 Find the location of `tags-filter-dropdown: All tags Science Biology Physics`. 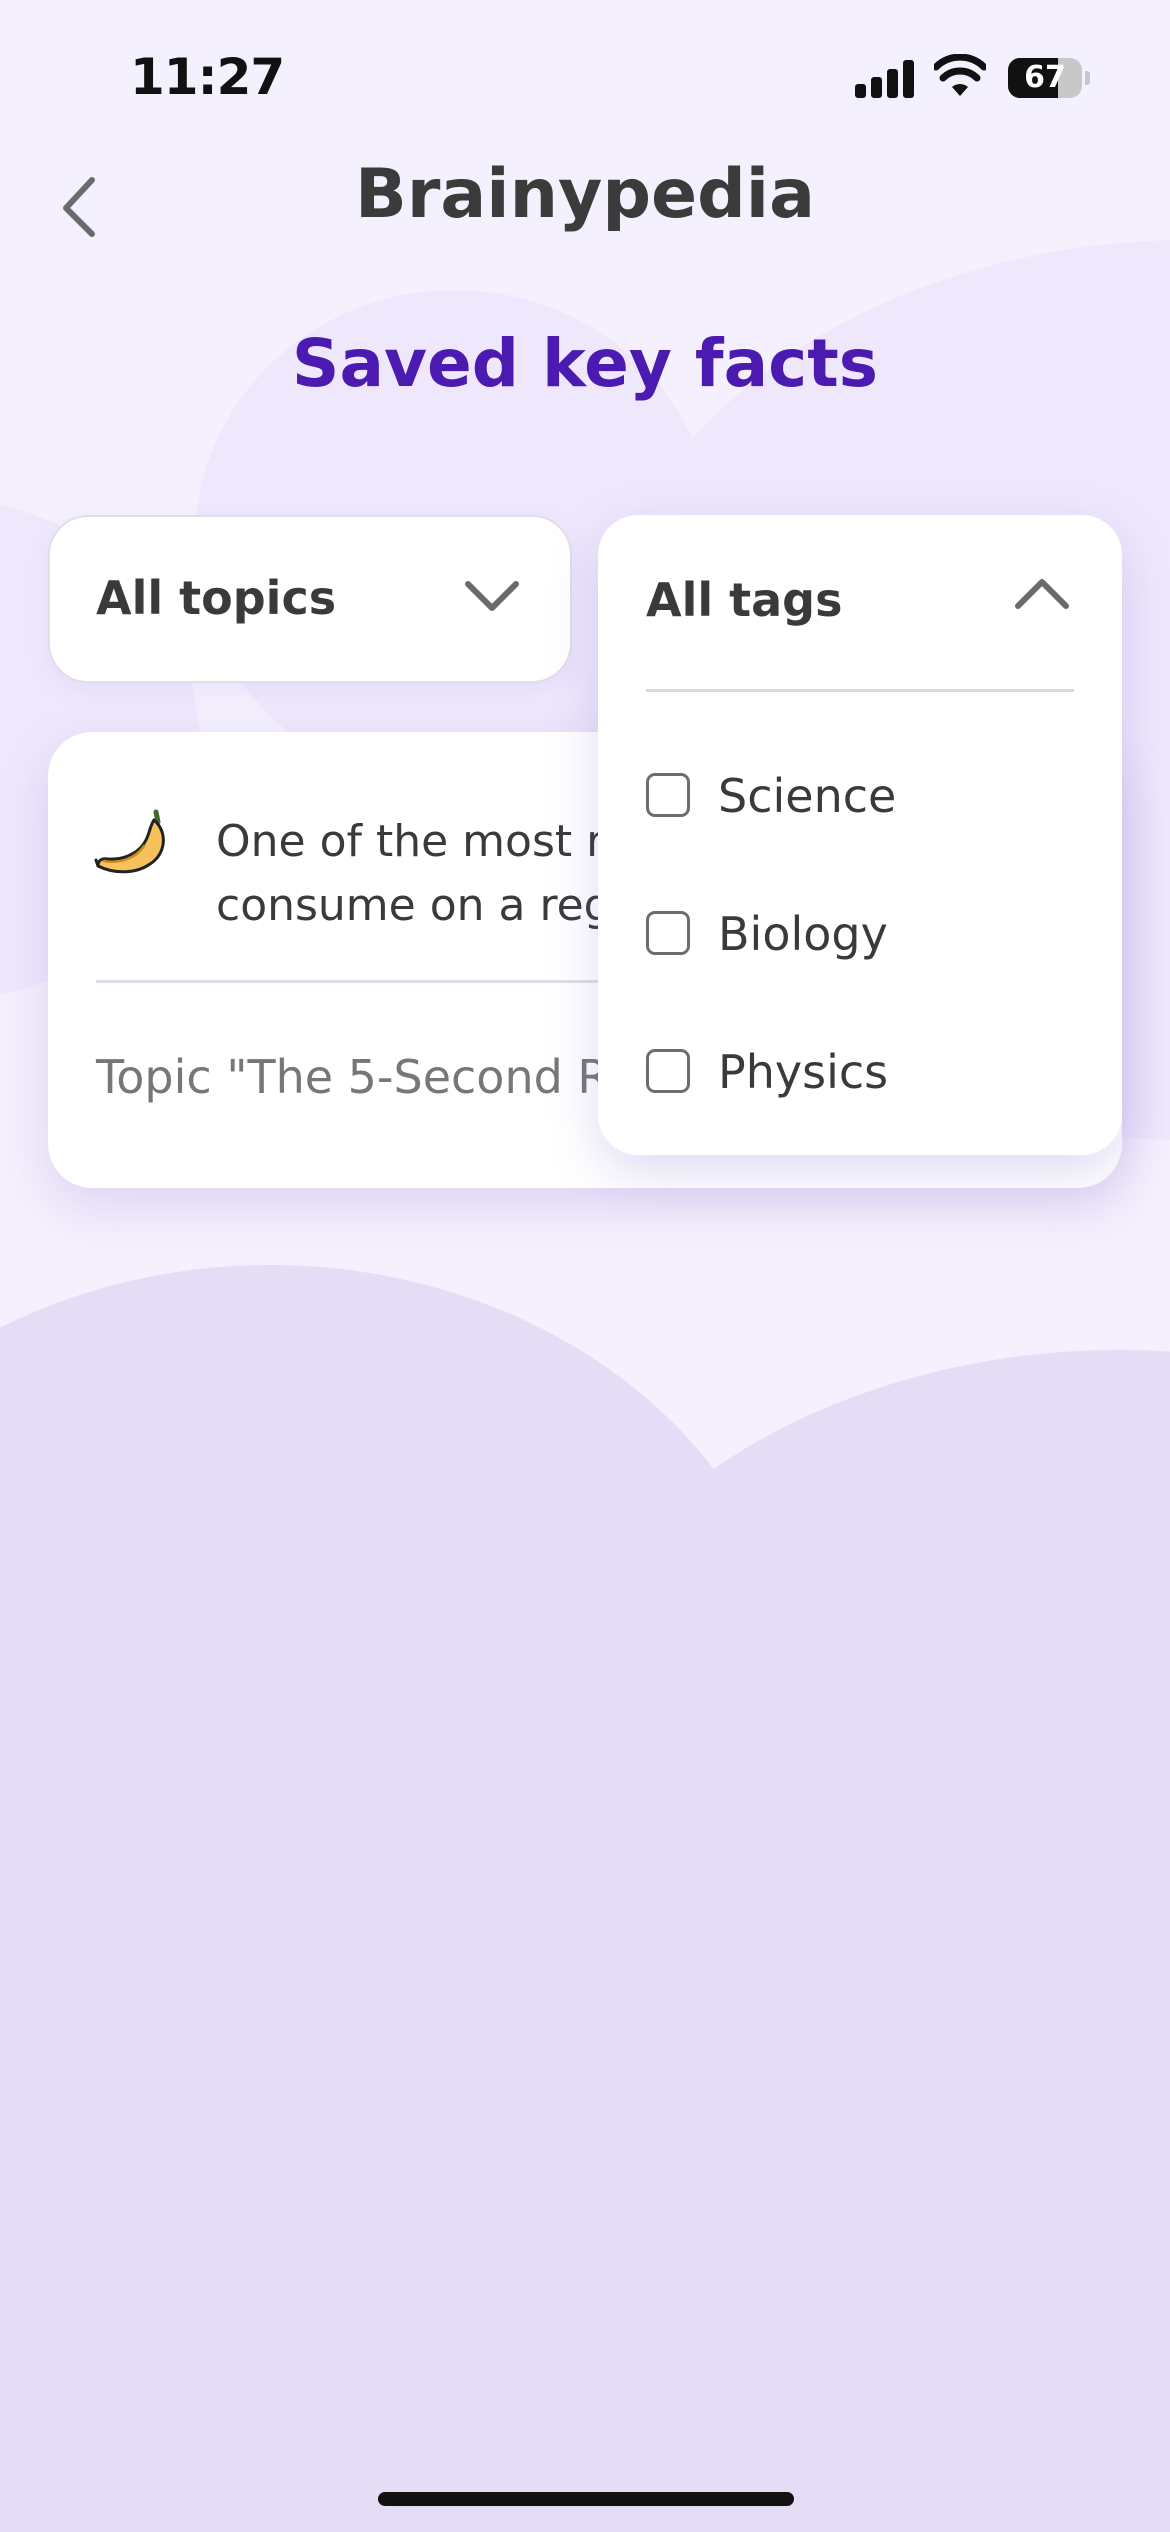

tags-filter-dropdown: All tags Science Biology Physics is located at coordinates (860, 835).